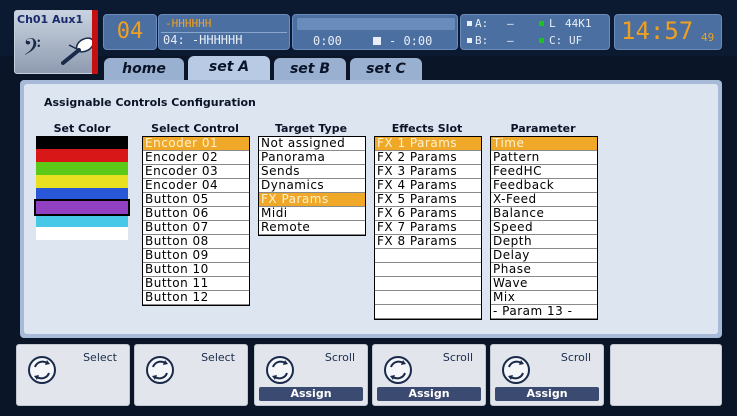 This screenshot has width=737, height=416. What do you see at coordinates (482, 40) in the screenshot?
I see `io-b-label: B:` at bounding box center [482, 40].